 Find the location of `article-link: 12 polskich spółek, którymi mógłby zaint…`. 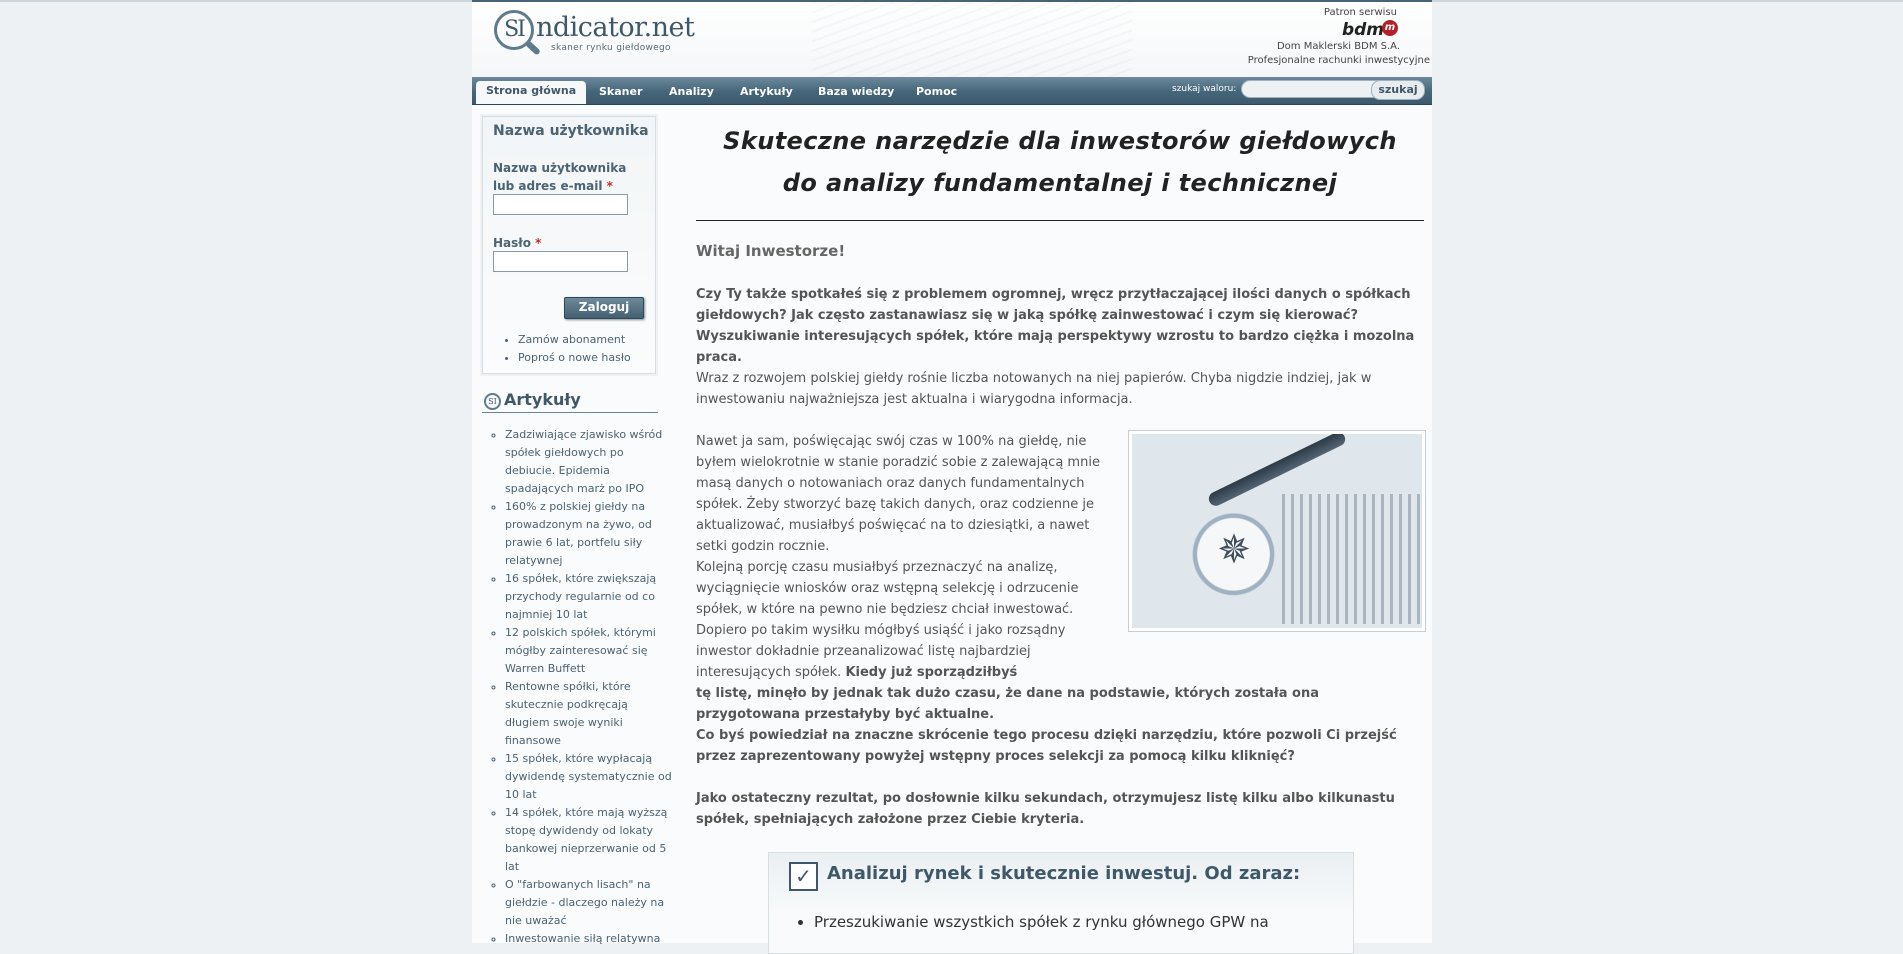

article-link: 12 polskich spółek, którymi mógłby zaint… is located at coordinates (589, 651).